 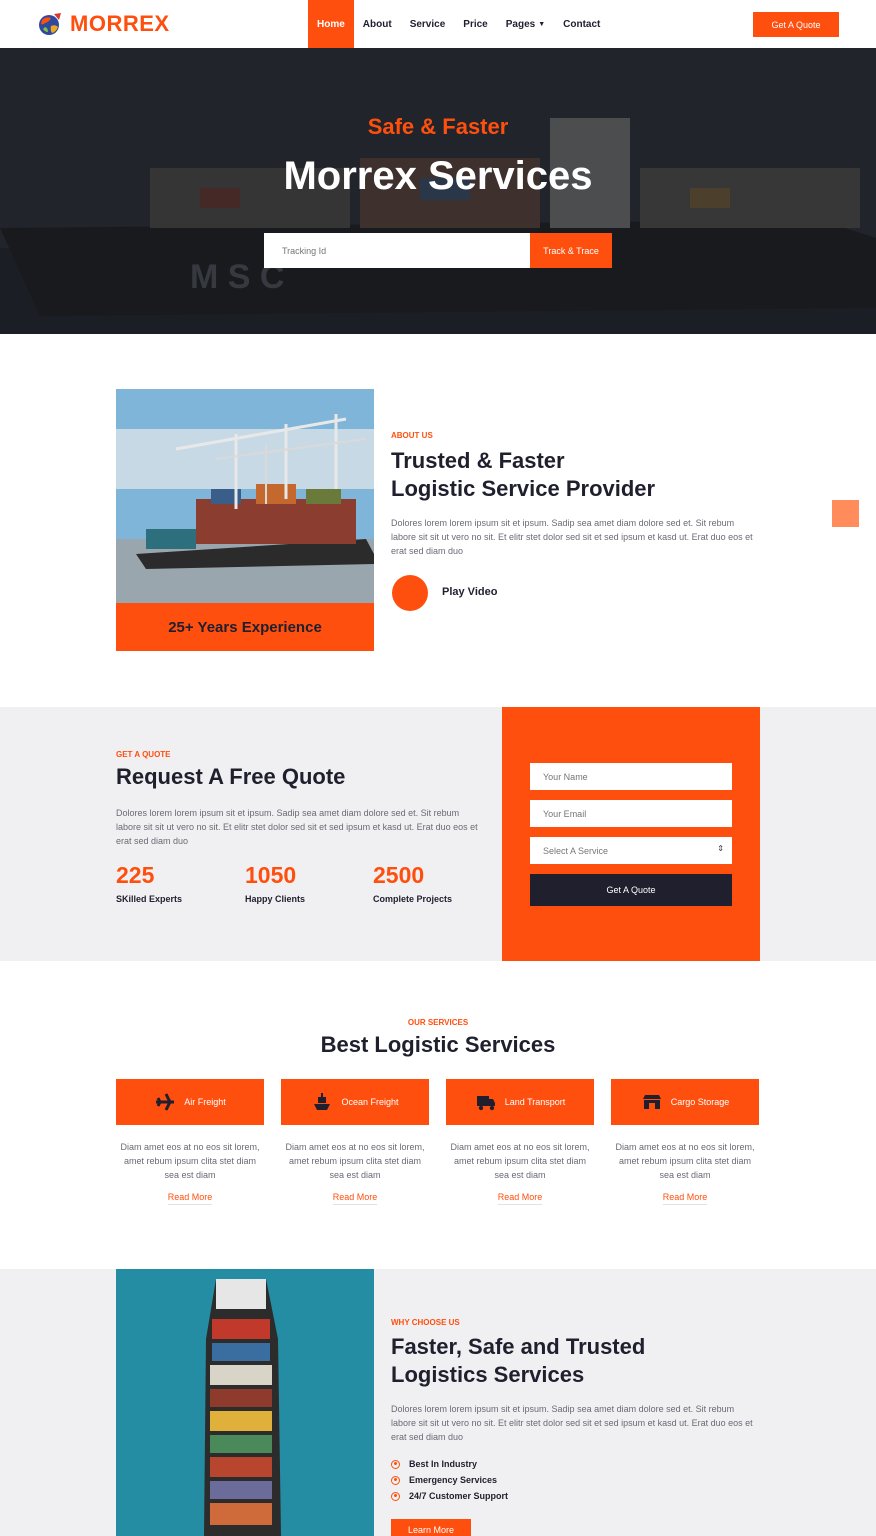 I want to click on email-field, so click(x=631, y=813).